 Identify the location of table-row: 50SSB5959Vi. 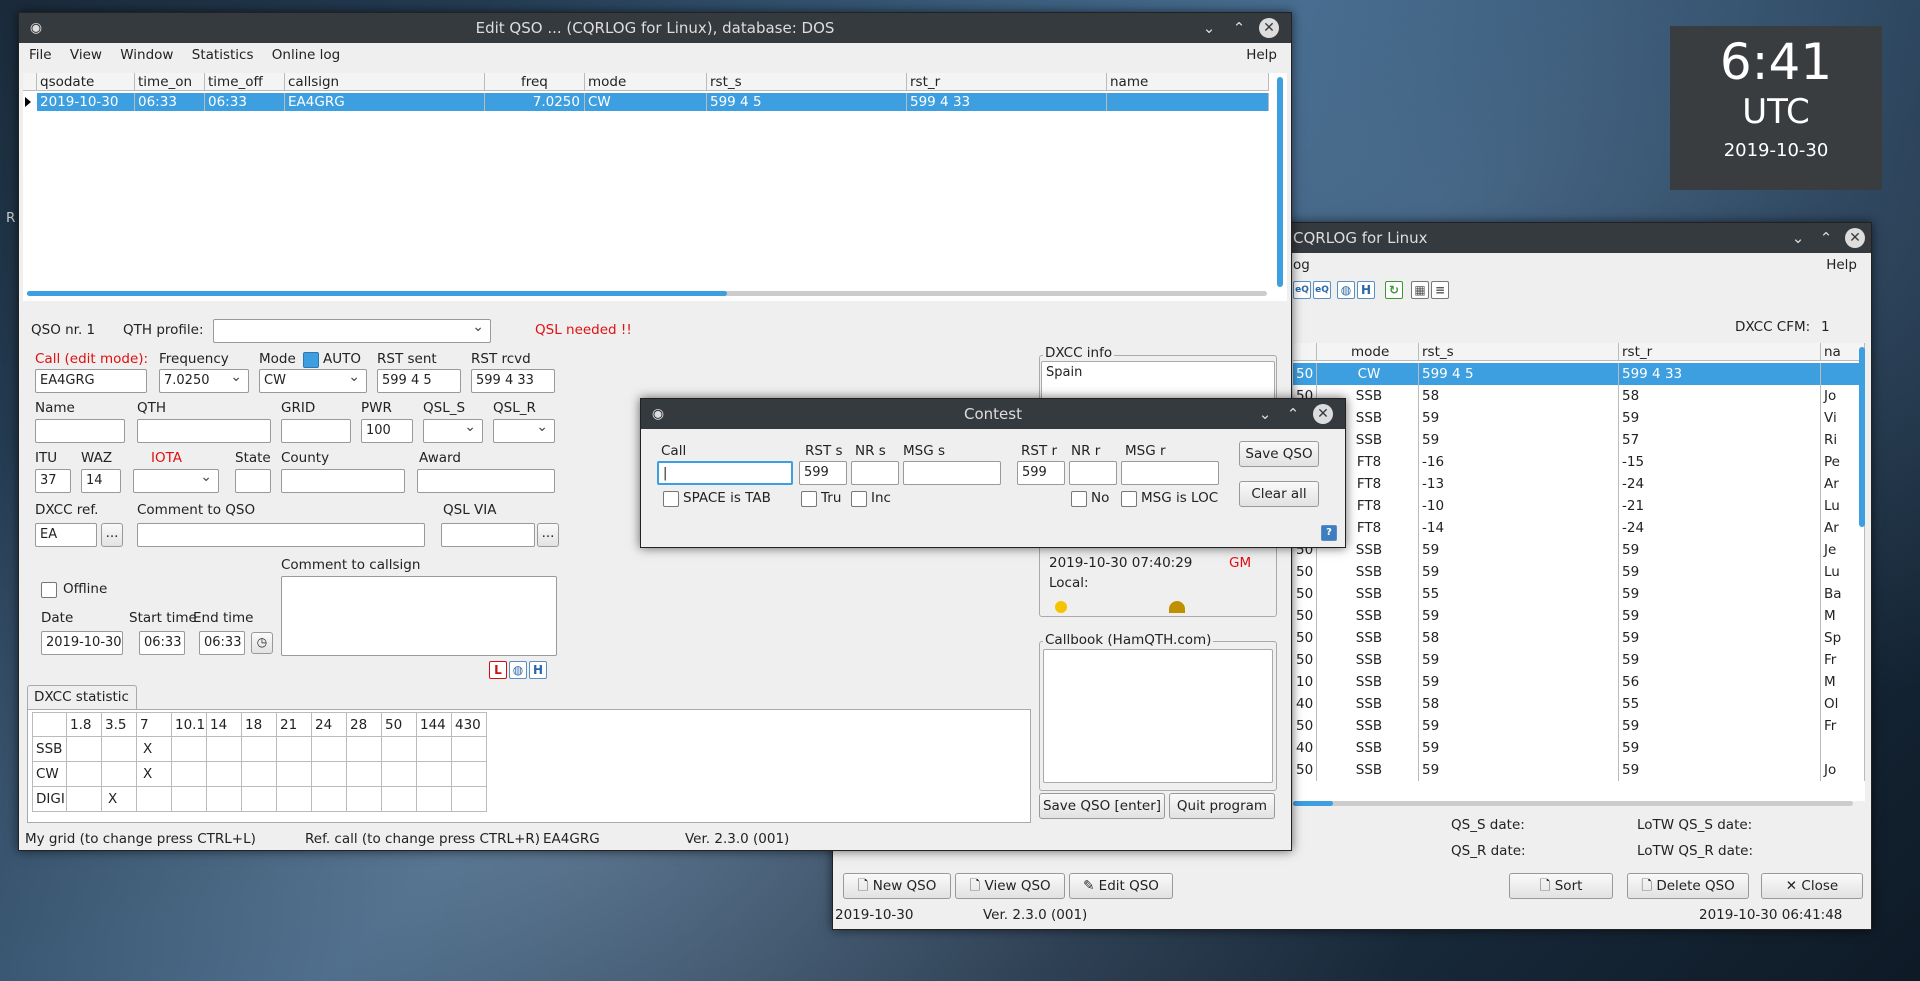
(1579, 418).